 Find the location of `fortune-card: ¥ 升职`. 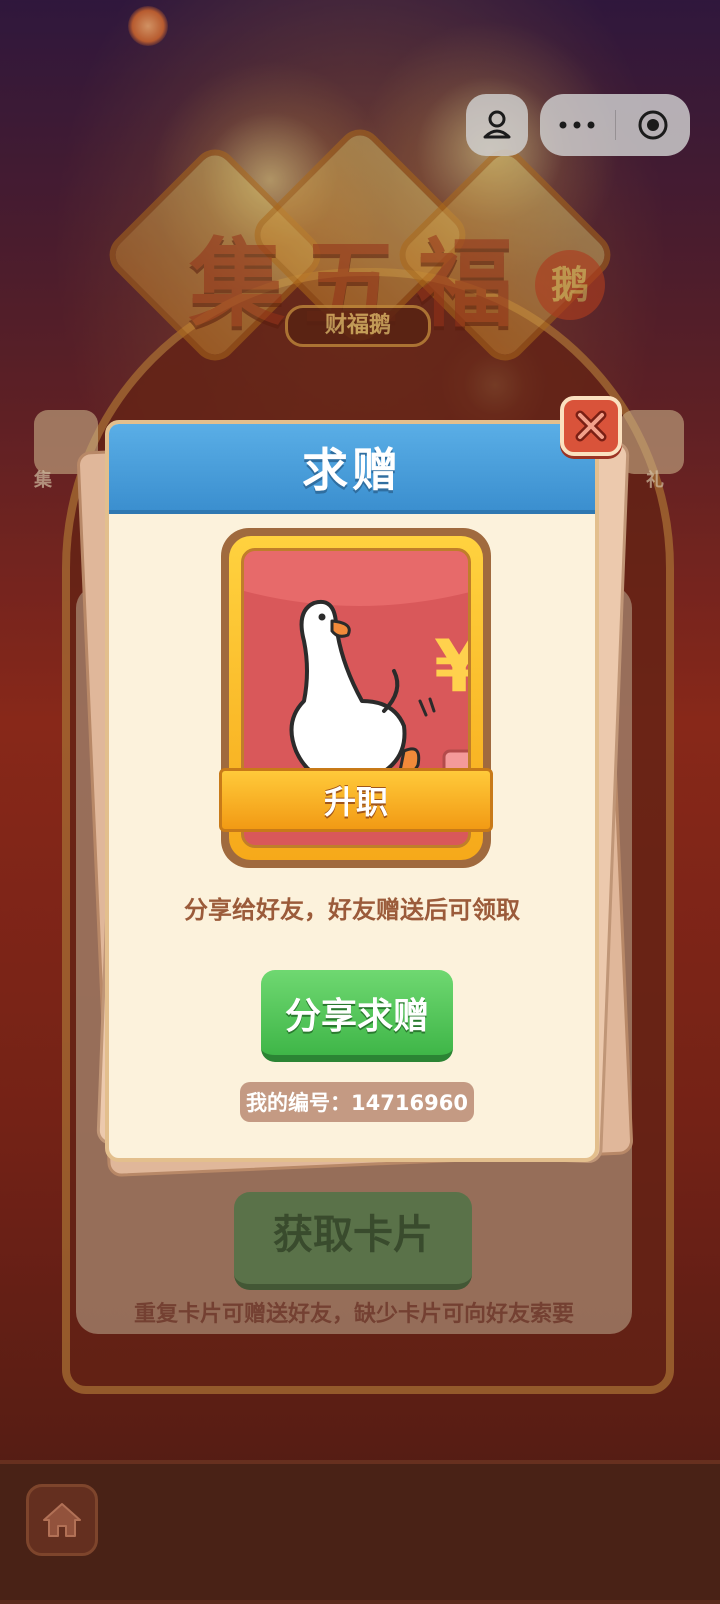

fortune-card: ¥ 升职 is located at coordinates (356, 698).